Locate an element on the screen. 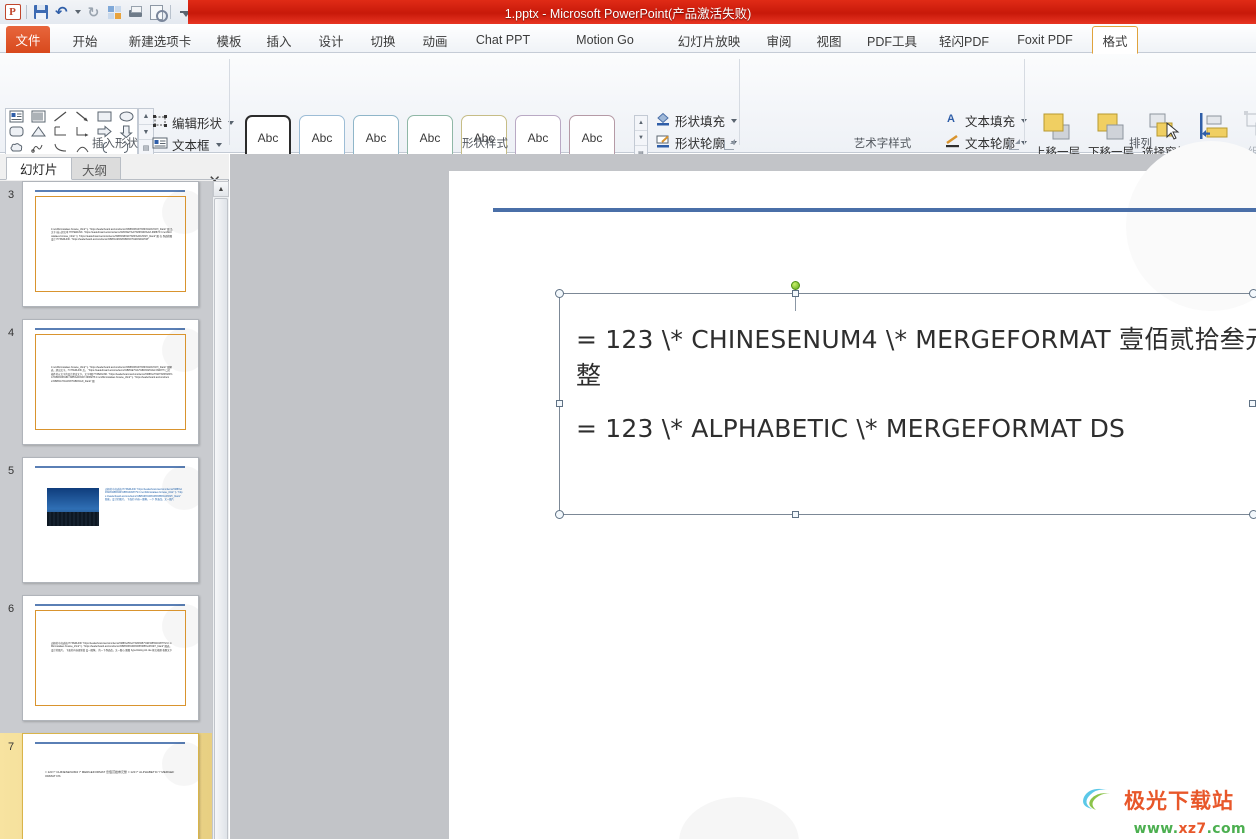  shape-fill-button: 形状填充 is located at coordinates (696, 120).